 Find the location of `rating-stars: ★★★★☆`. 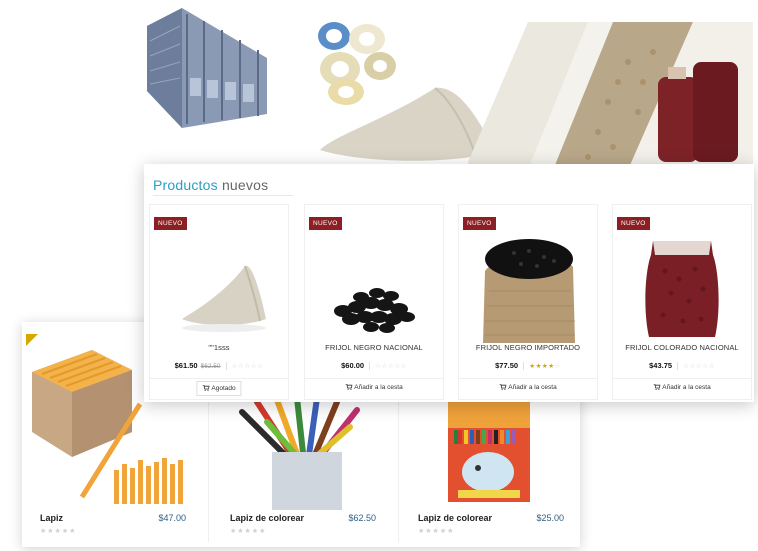

rating-stars: ★★★★☆ is located at coordinates (545, 366).